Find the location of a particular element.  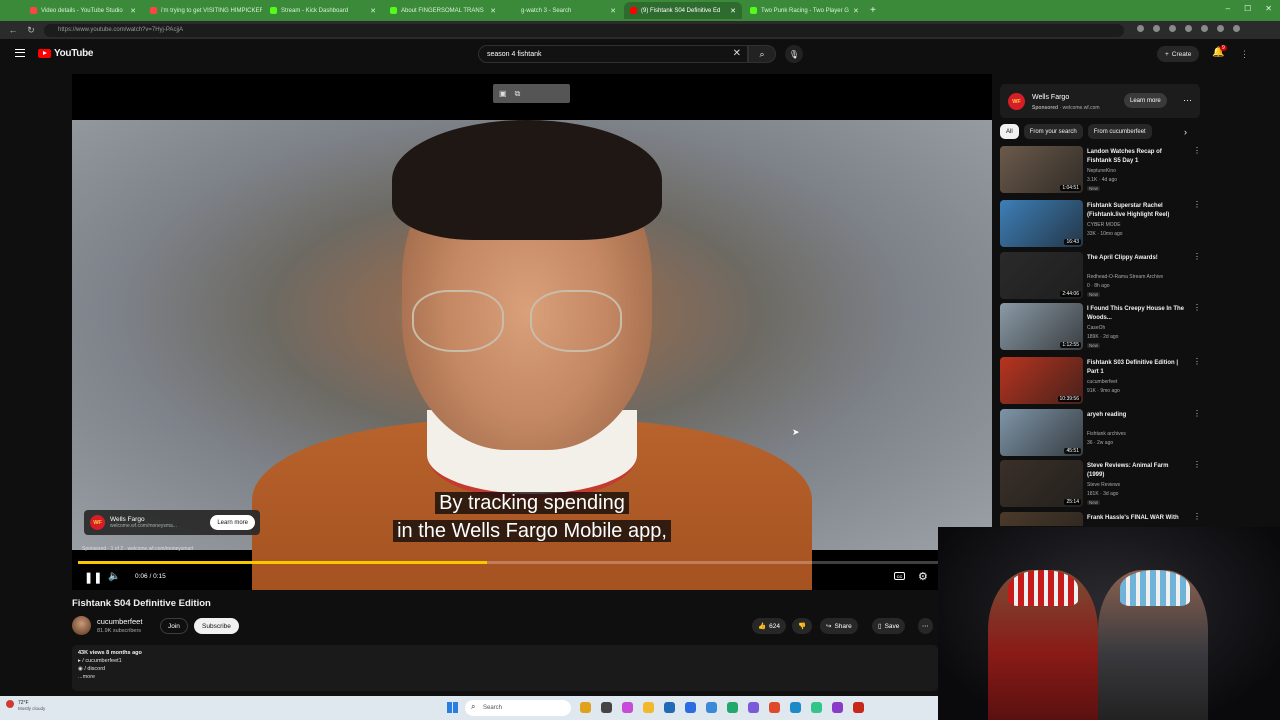

like-button: 👍 624 is located at coordinates (769, 626).